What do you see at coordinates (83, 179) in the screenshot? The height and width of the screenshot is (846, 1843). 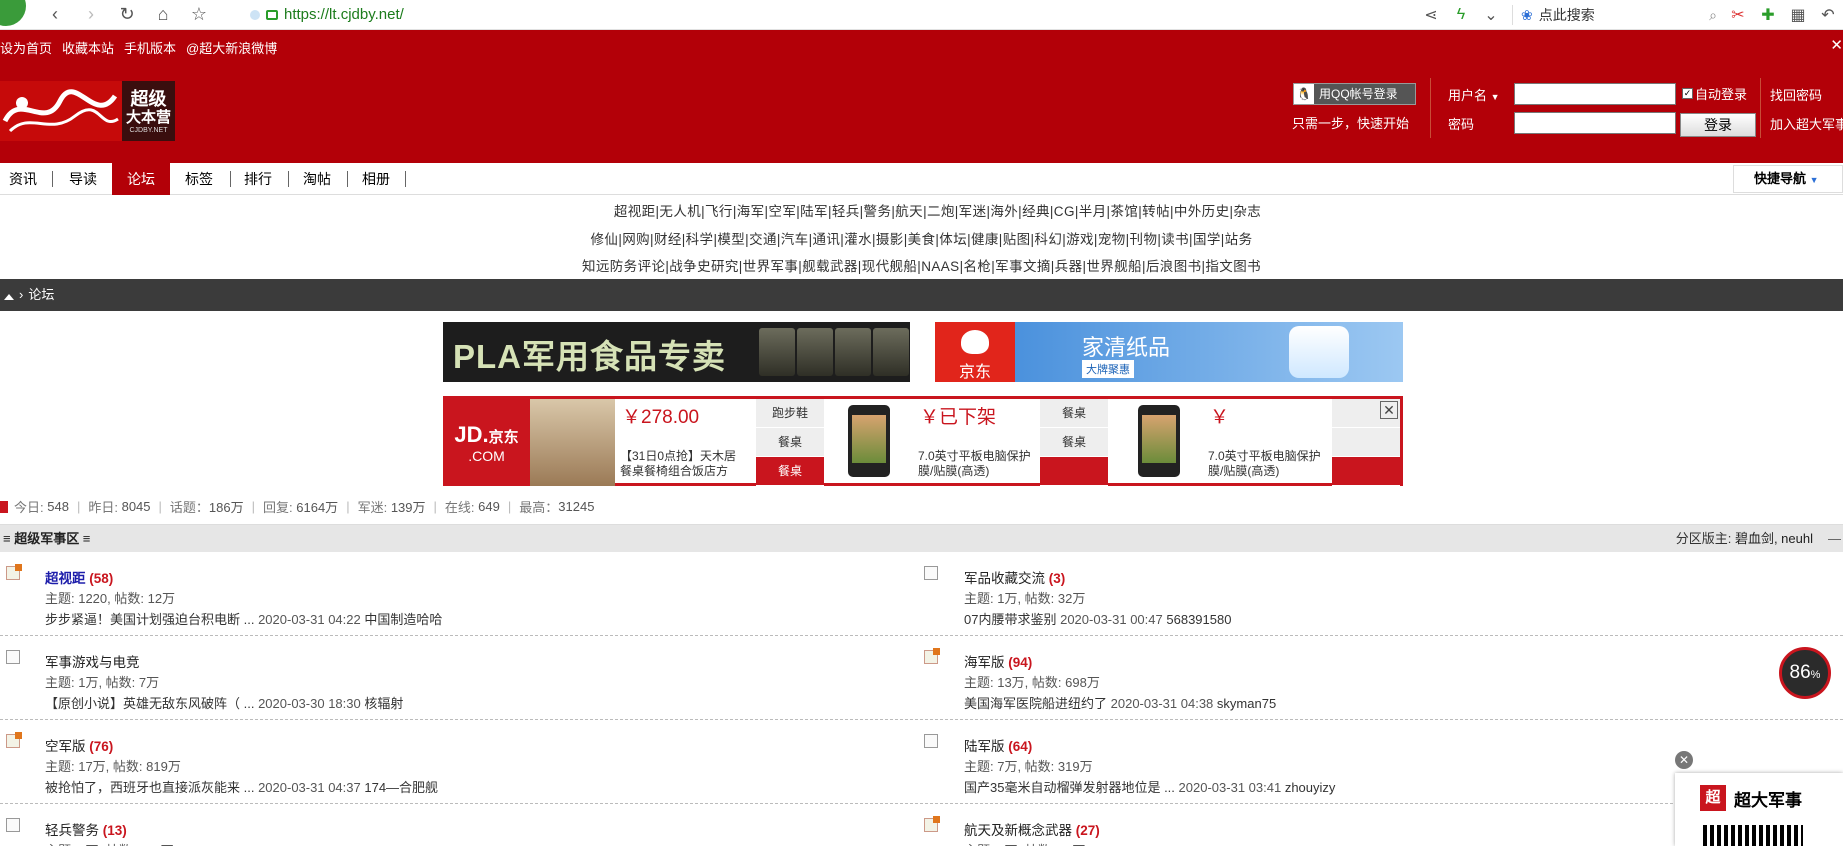 I see `tab-guide: 导读` at bounding box center [83, 179].